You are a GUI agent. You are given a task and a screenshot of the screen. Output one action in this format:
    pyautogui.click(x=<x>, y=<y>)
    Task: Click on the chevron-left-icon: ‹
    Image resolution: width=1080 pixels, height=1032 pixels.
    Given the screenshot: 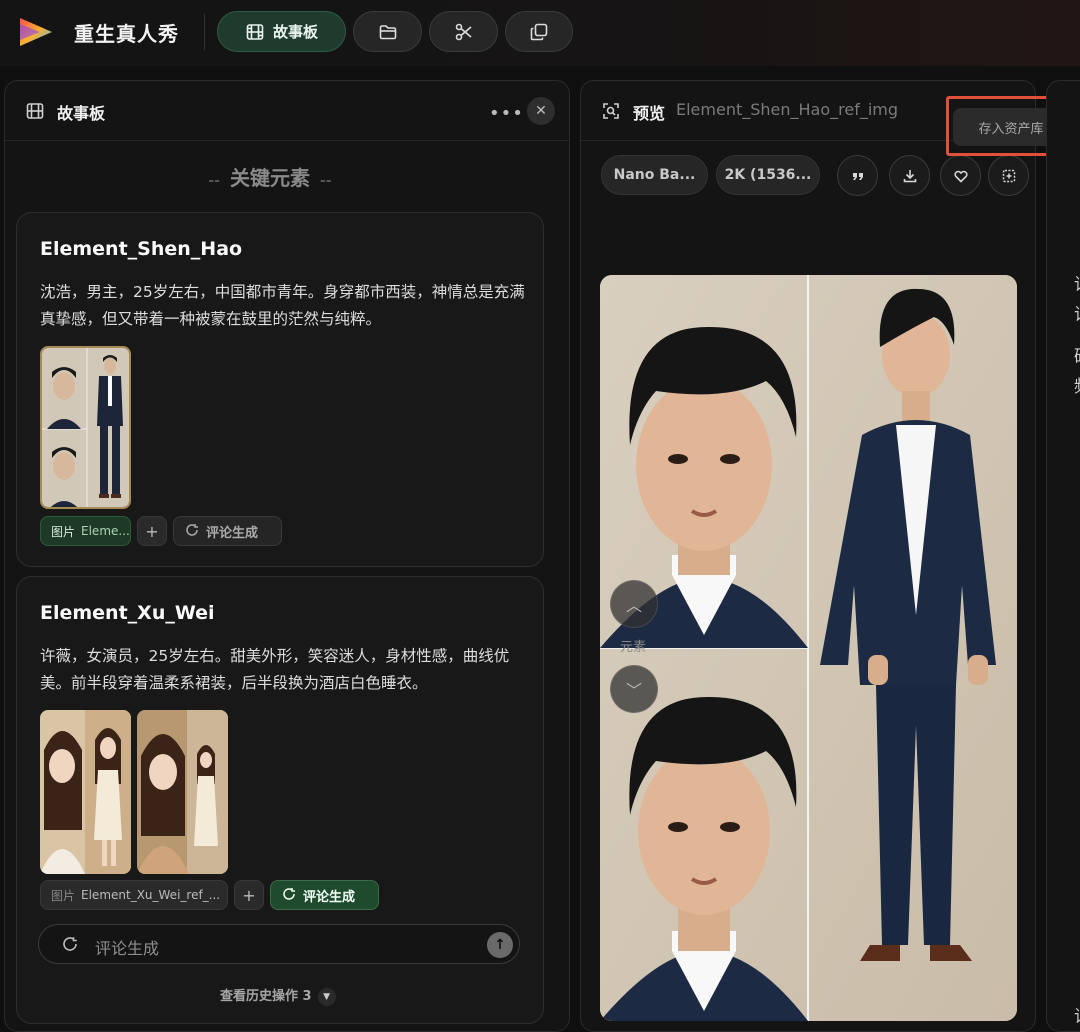 What is the action you would take?
    pyautogui.click(x=226, y=895)
    